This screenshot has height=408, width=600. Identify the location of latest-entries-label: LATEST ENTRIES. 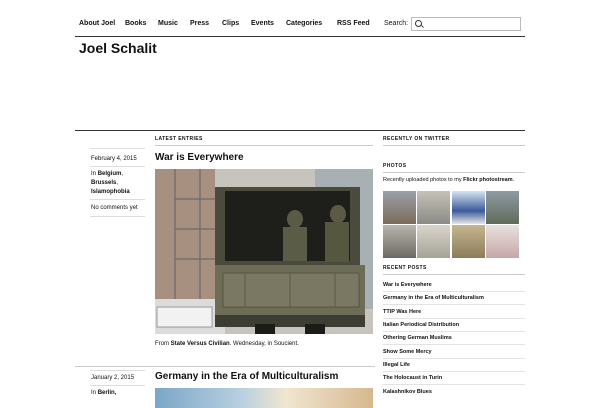
(179, 139).